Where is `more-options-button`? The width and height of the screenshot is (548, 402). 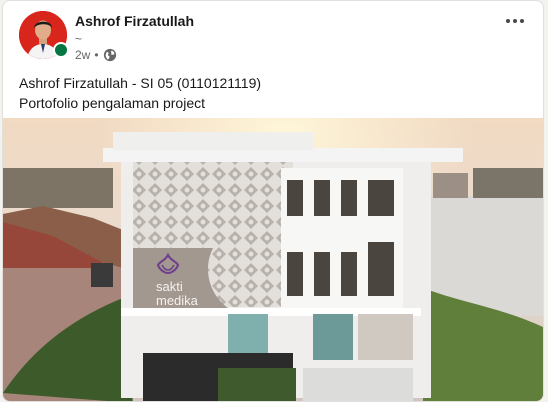
more-options-button is located at coordinates (515, 21).